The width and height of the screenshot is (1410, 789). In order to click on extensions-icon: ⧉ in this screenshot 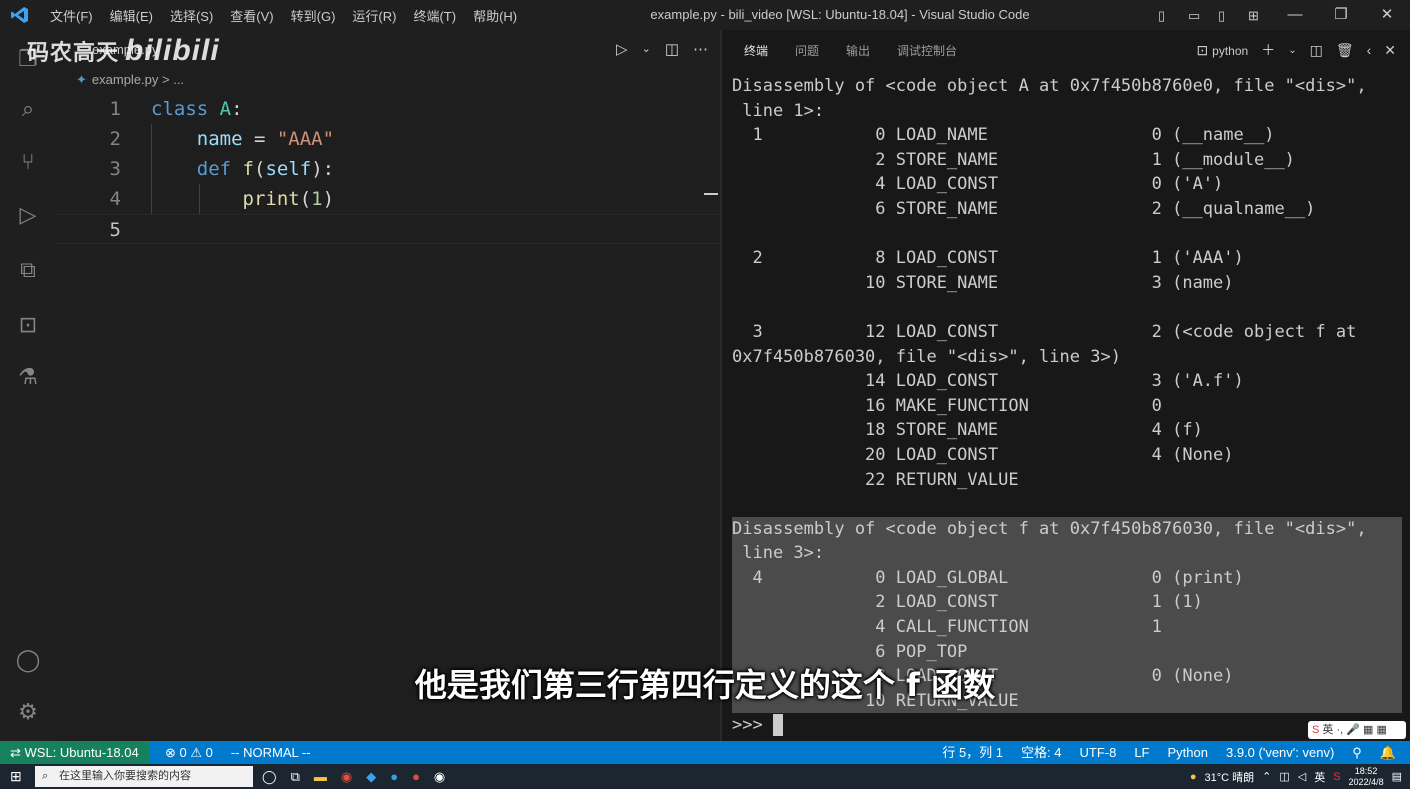, I will do `click(28, 270)`.